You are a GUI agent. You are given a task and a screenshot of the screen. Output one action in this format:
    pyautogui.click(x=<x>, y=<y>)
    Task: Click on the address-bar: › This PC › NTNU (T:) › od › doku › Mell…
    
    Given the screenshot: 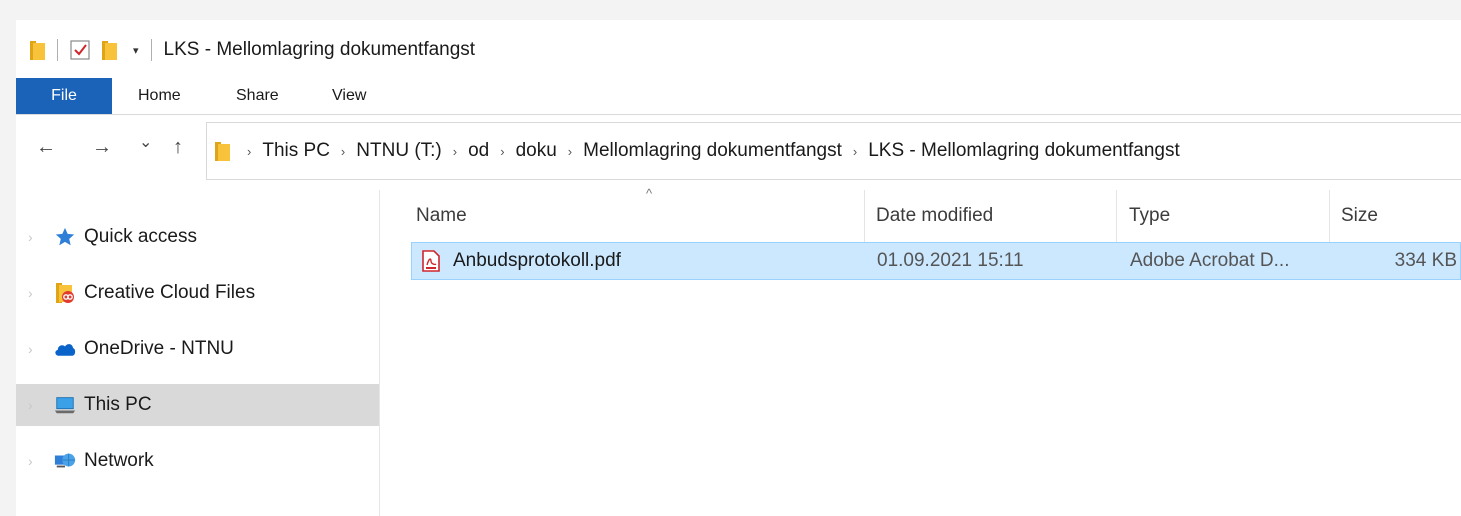 What is the action you would take?
    pyautogui.click(x=833, y=151)
    